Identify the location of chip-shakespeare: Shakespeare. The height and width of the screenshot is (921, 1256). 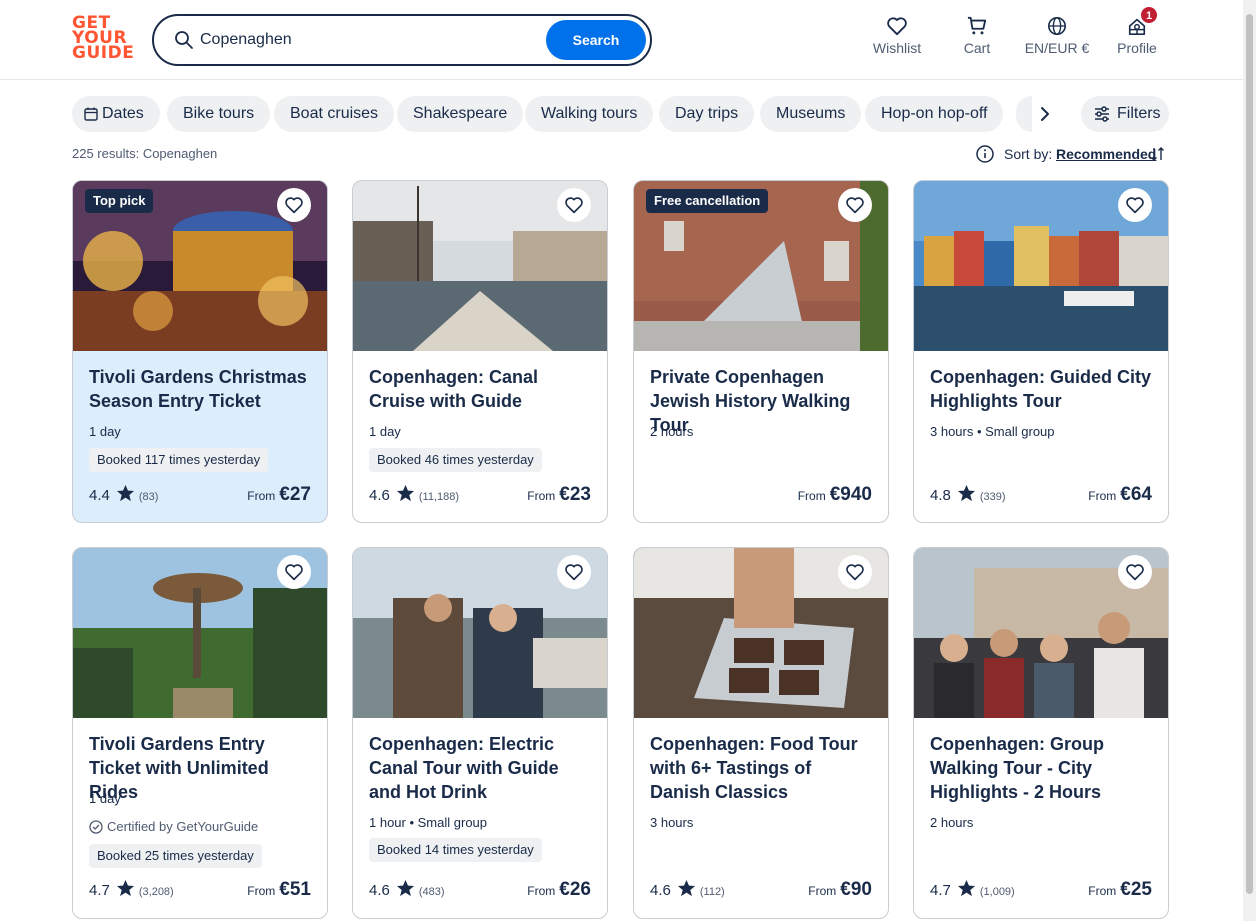
(460, 114).